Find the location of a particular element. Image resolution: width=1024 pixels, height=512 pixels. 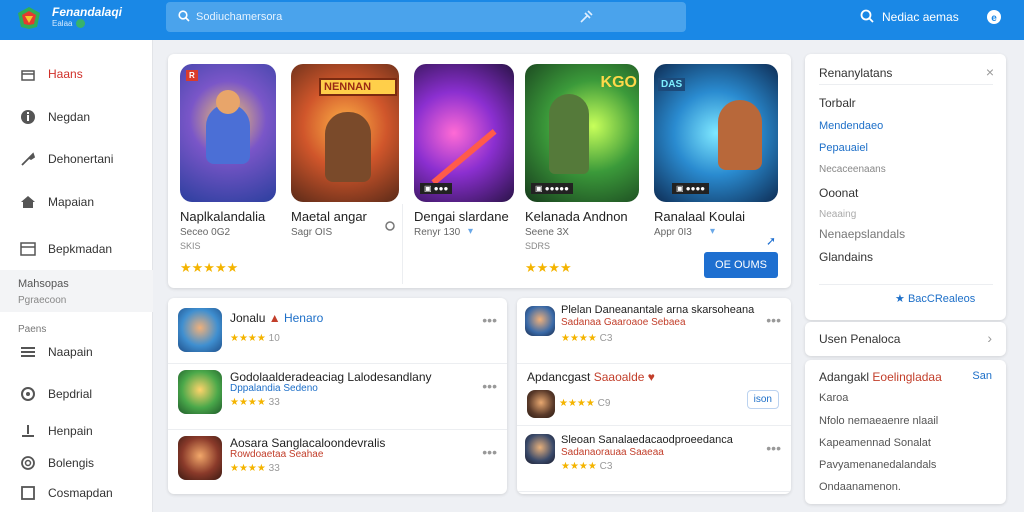

featured-card-art: ▣ ●●● is located at coordinates (464, 133).